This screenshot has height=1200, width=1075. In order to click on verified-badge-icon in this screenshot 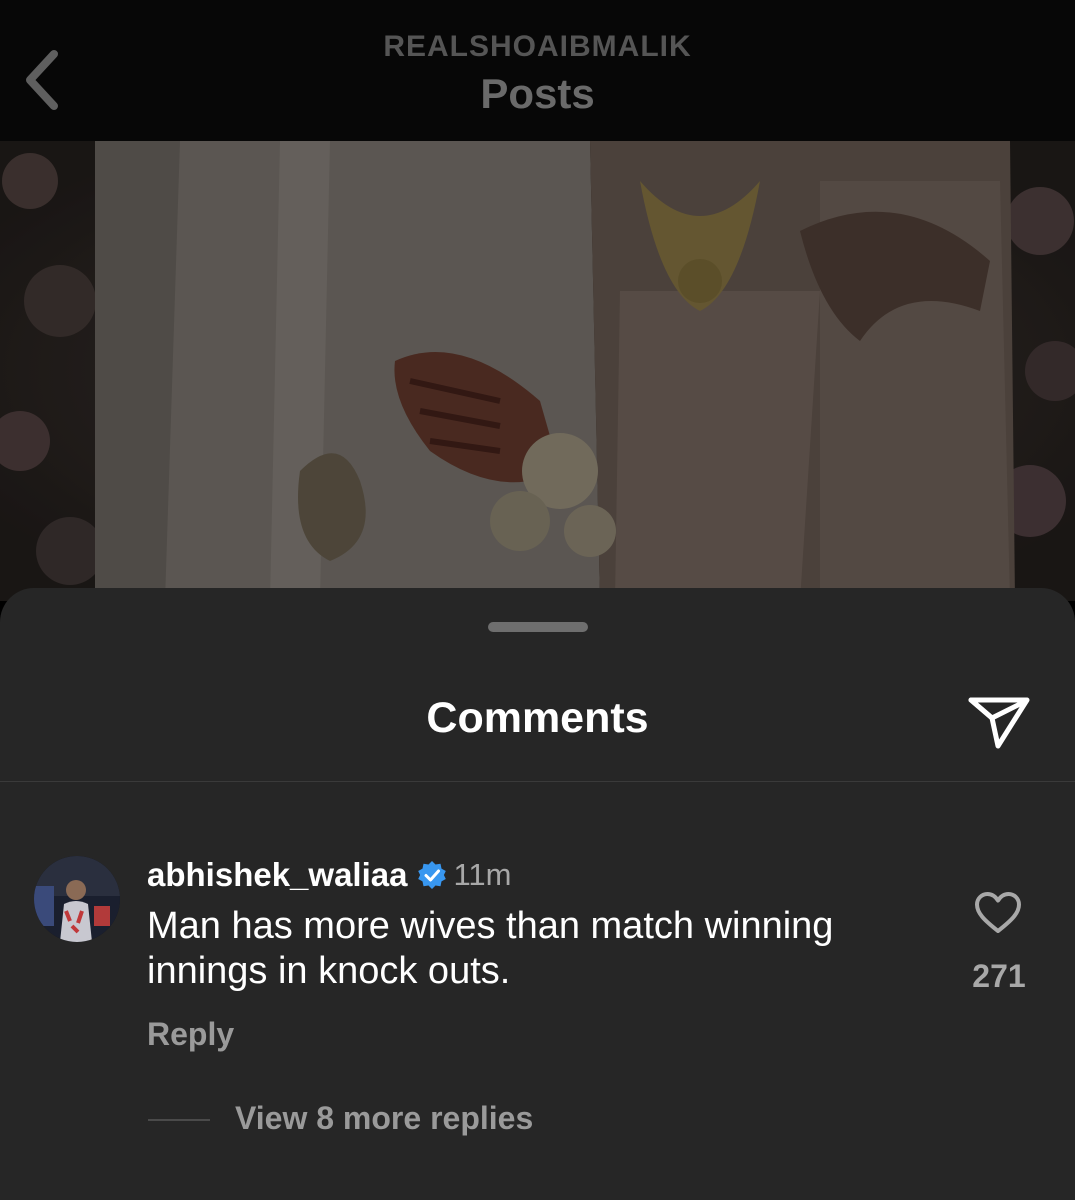, I will do `click(432, 875)`.